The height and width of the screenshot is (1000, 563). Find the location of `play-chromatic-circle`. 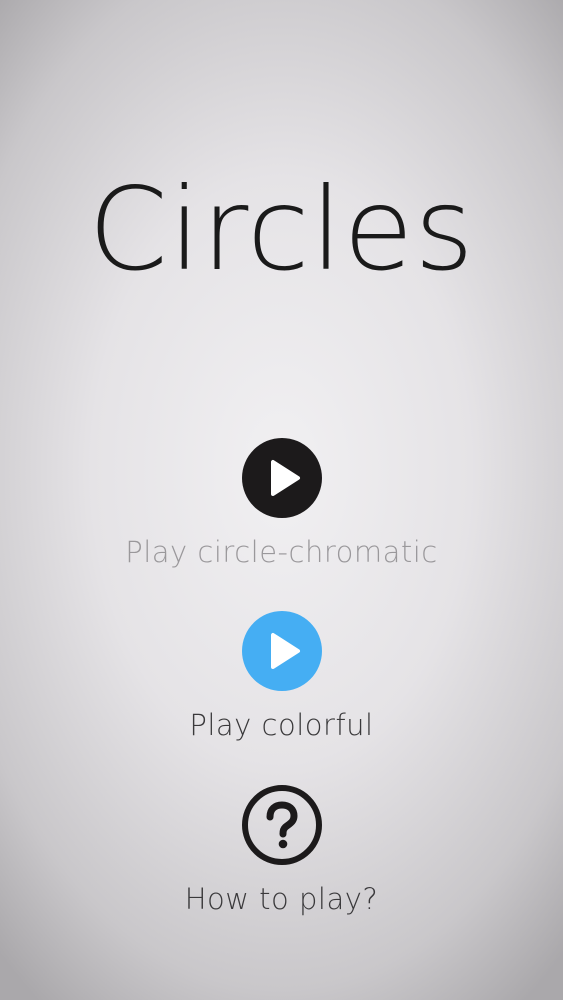

play-chromatic-circle is located at coordinates (281, 478).